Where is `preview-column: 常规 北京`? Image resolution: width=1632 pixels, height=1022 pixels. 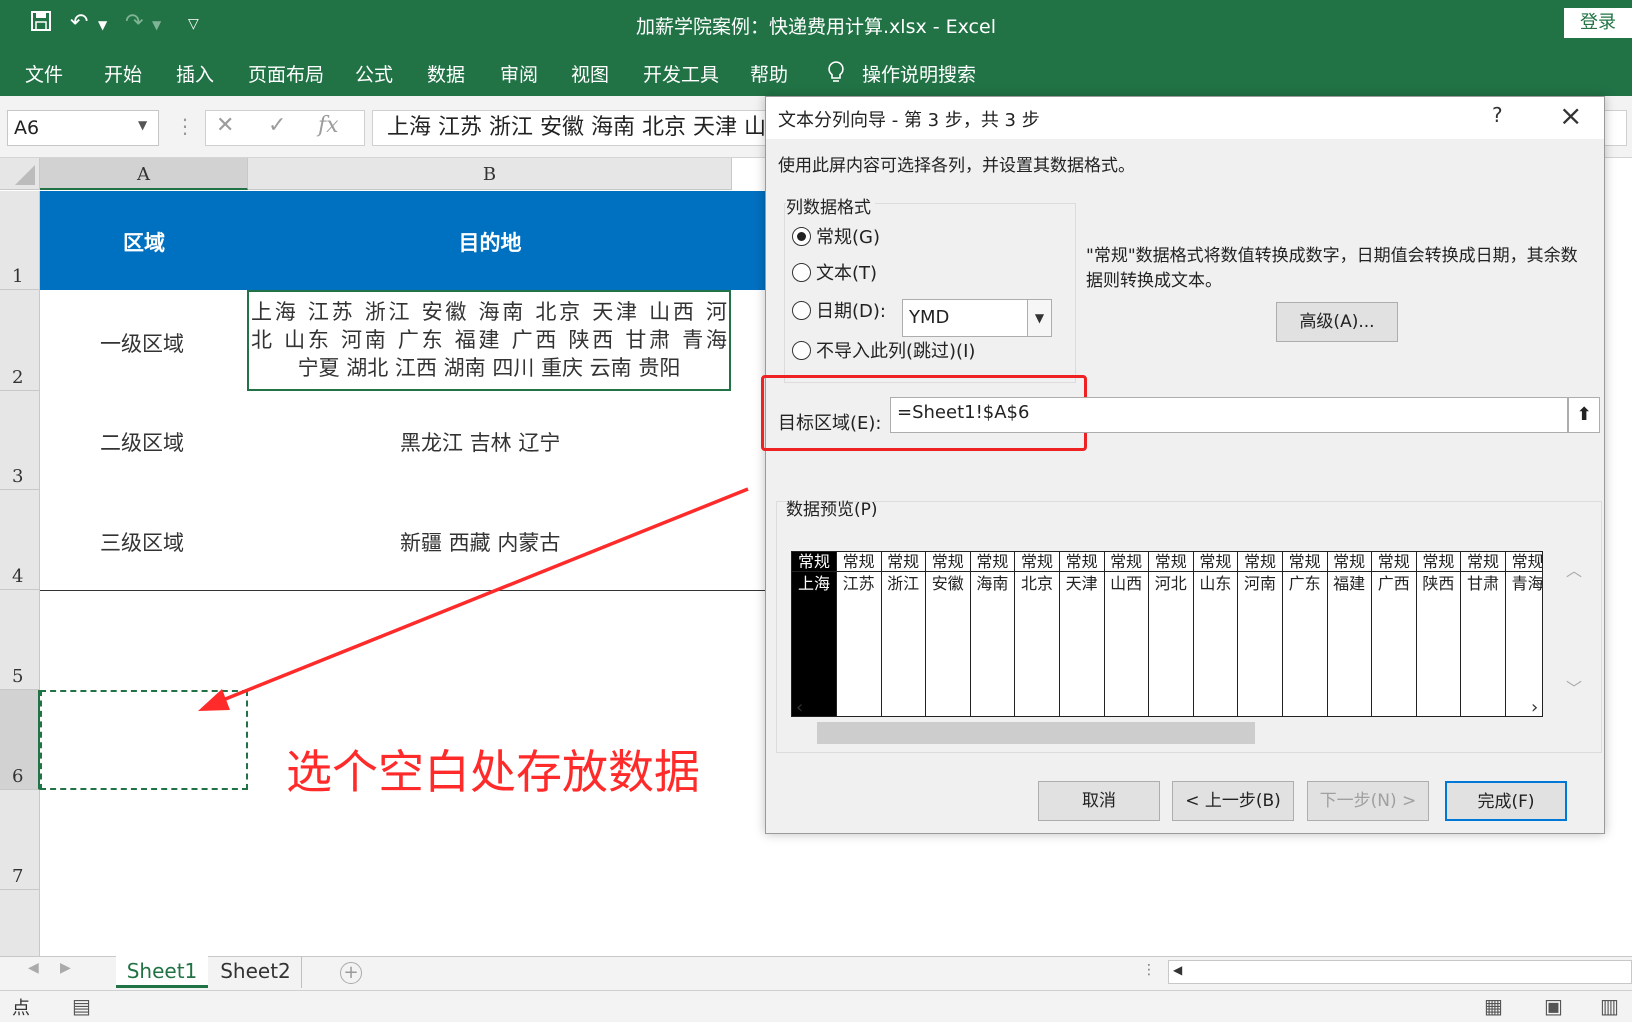 preview-column: 常规 北京 is located at coordinates (1037, 634).